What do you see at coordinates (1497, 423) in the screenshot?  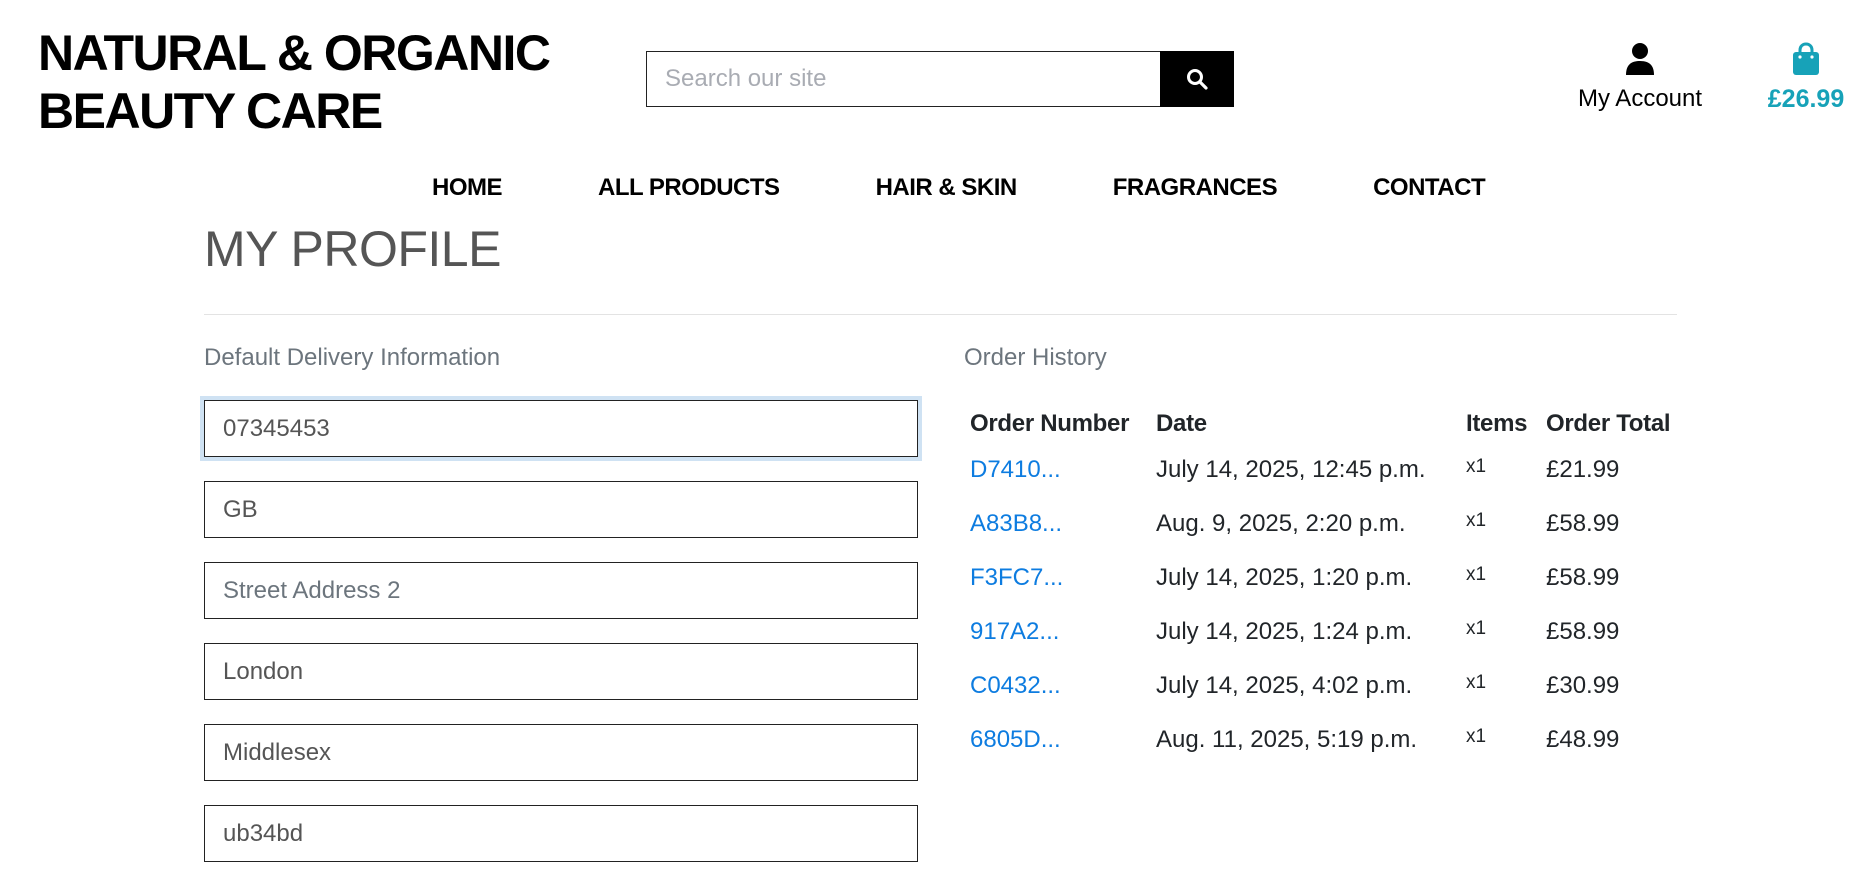 I see `column-items: Items` at bounding box center [1497, 423].